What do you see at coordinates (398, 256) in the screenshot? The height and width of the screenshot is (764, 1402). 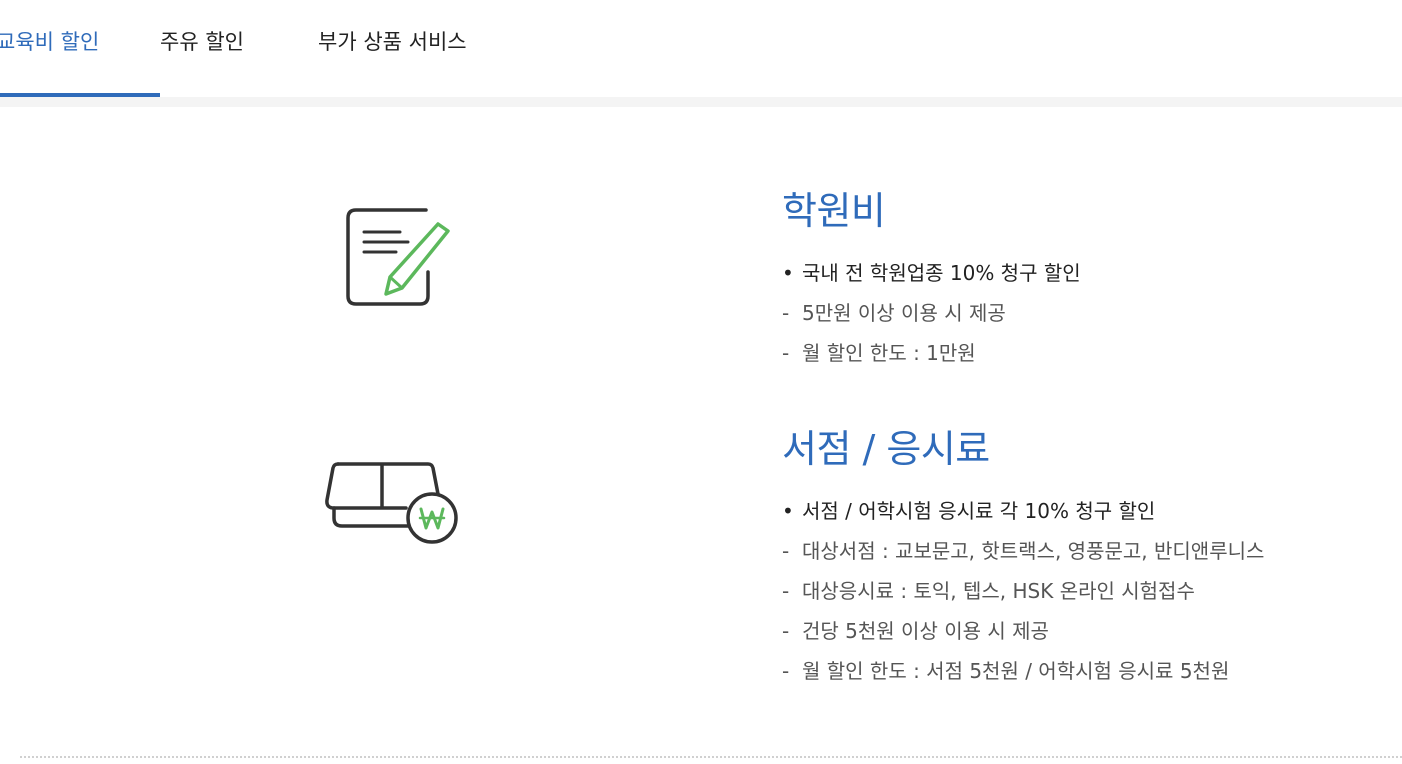 I see `document-pen-icon` at bounding box center [398, 256].